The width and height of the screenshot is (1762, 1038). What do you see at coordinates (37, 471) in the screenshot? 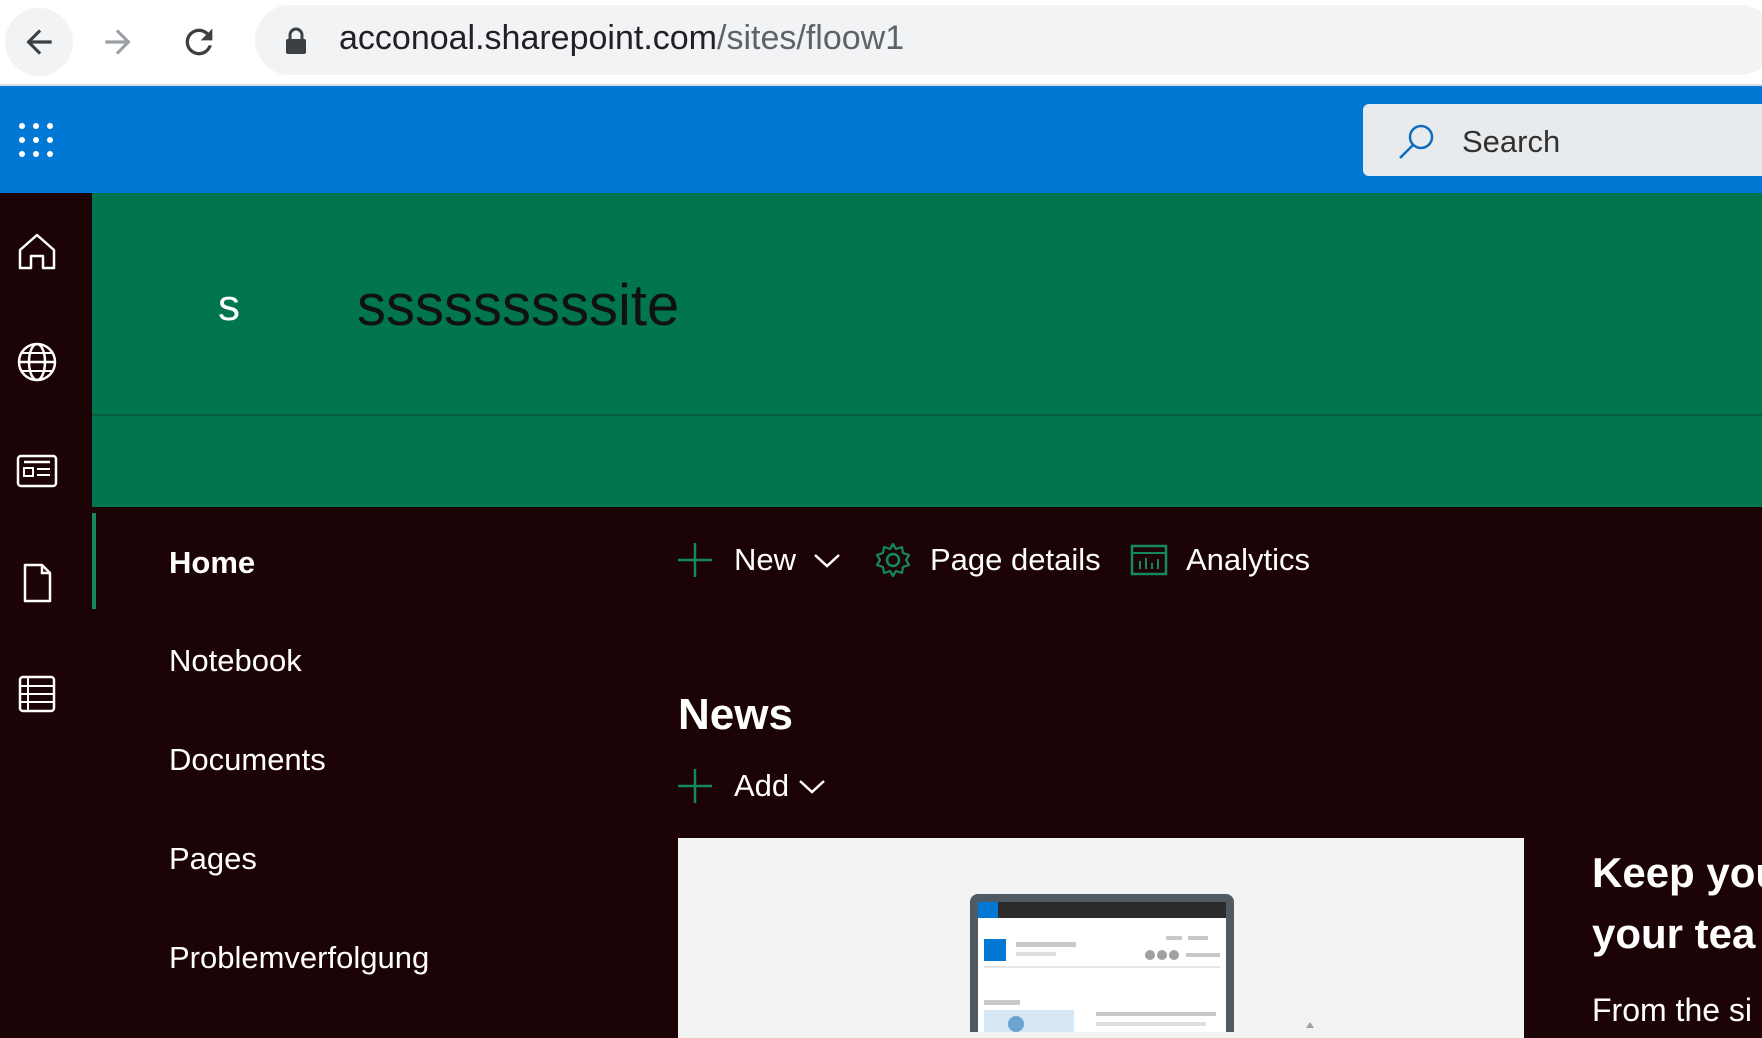
I see `news-icon` at bounding box center [37, 471].